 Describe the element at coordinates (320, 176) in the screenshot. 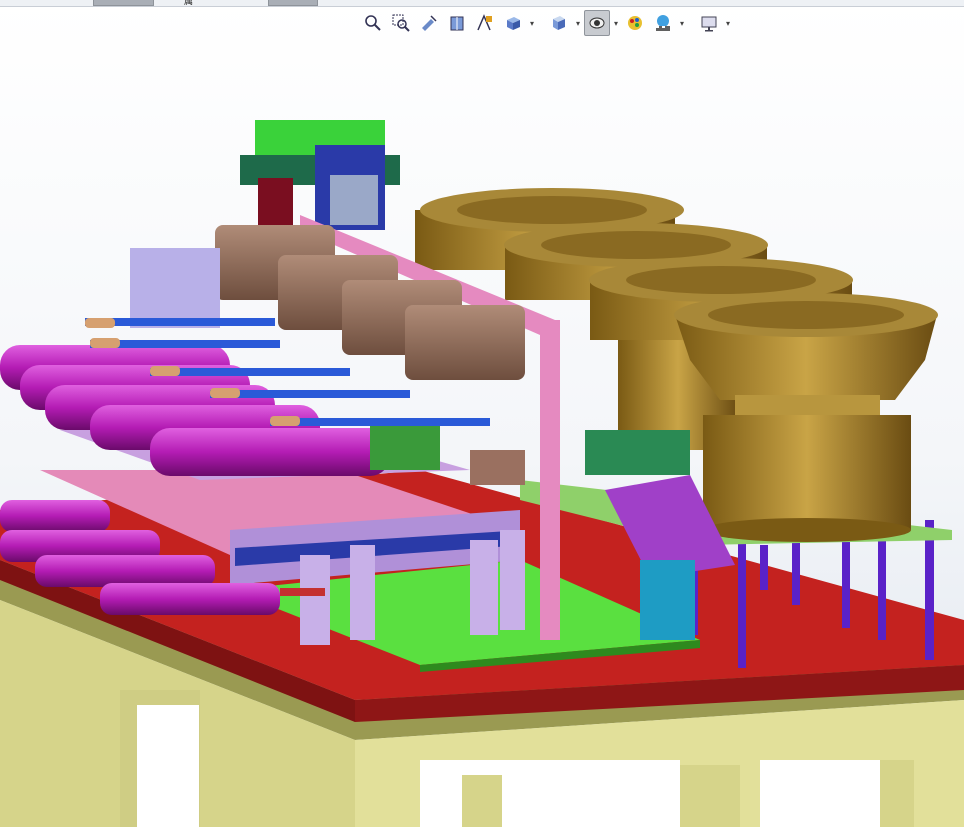

I see `gripper-assembly` at that location.